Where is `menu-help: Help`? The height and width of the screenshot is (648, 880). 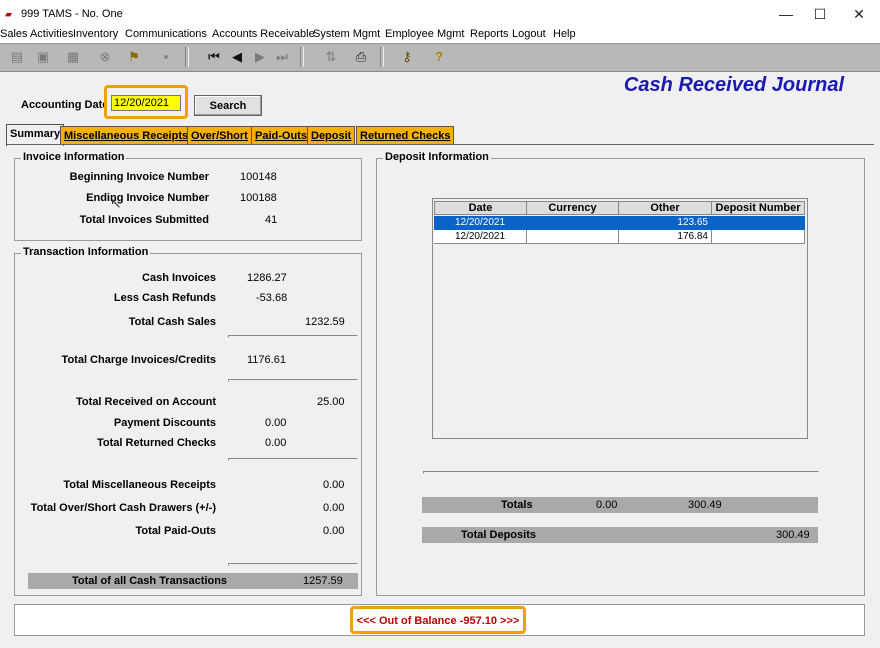
menu-help: Help is located at coordinates (564, 34).